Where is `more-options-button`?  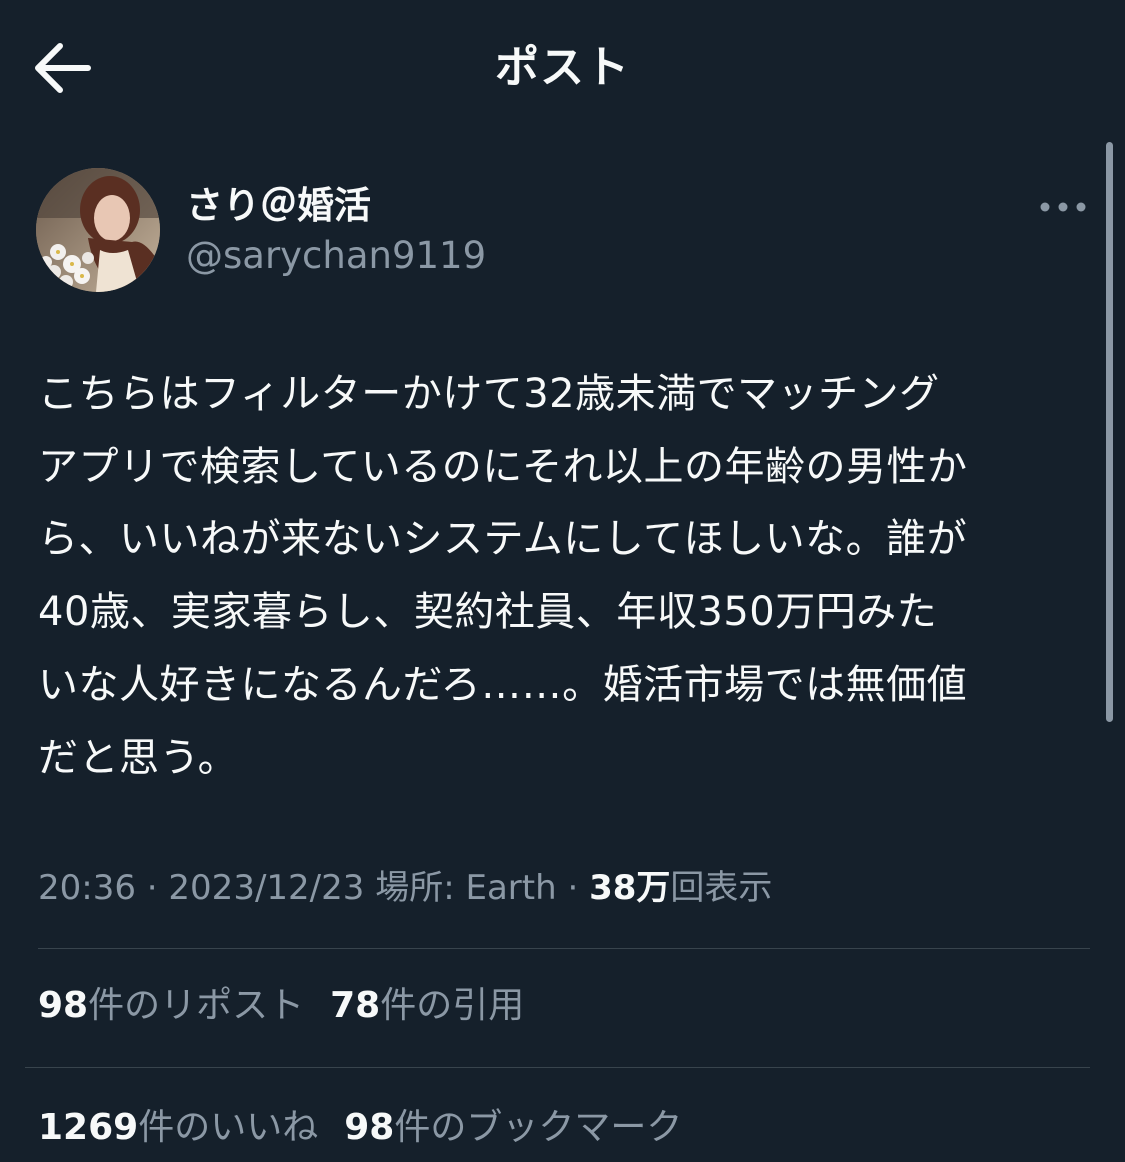 more-options-button is located at coordinates (1063, 207).